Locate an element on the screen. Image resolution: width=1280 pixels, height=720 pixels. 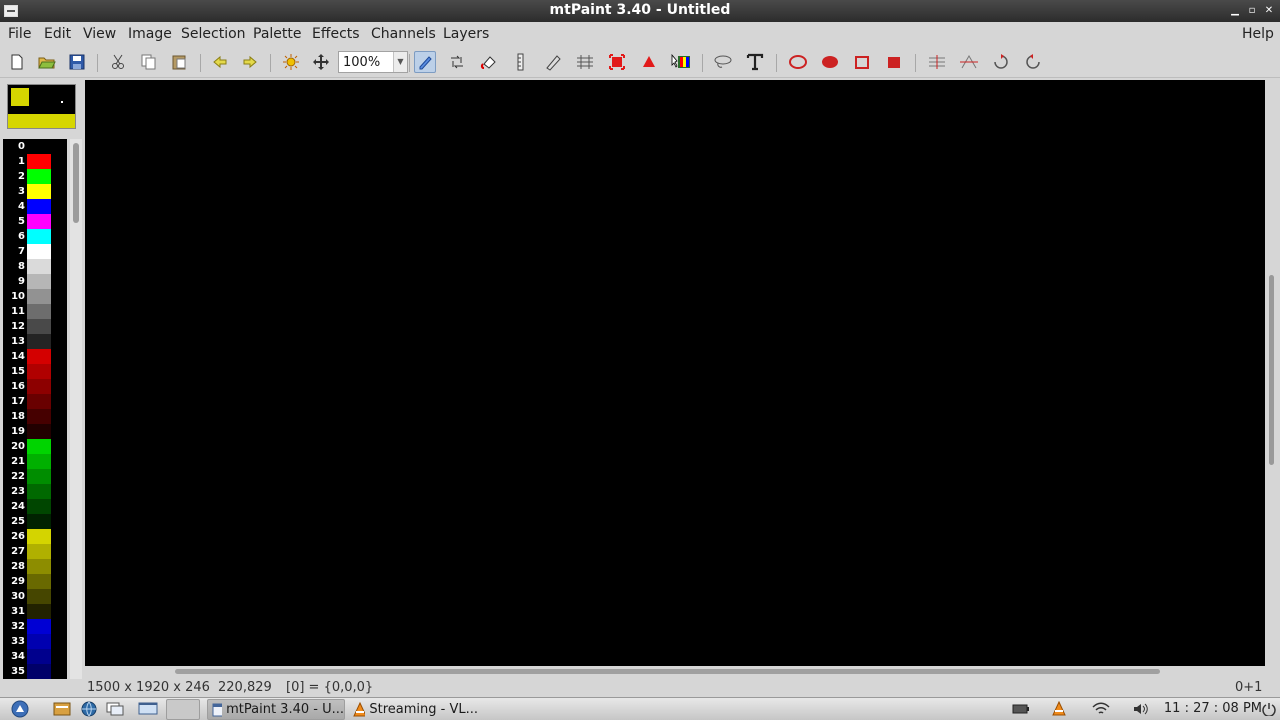
menu-image: Image is located at coordinates (150, 34).